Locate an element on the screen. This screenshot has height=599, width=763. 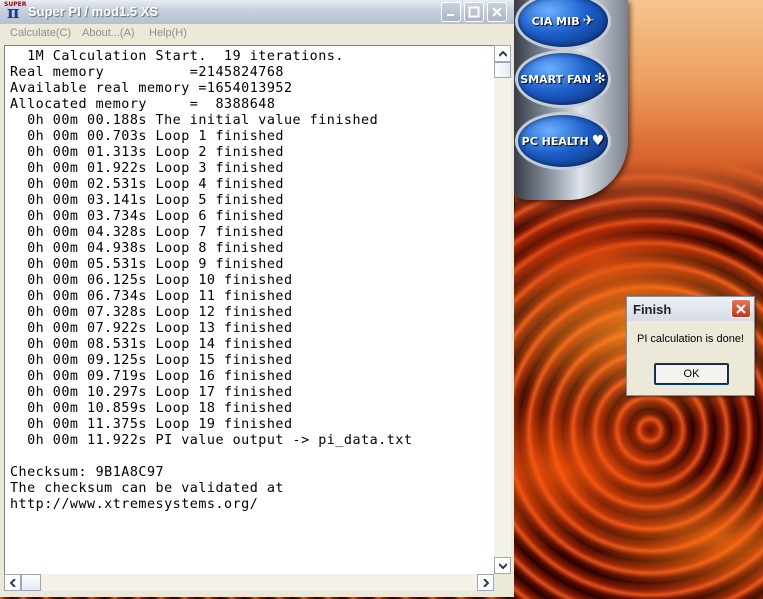
output-line: Available real memory =1654013952 is located at coordinates (151, 88).